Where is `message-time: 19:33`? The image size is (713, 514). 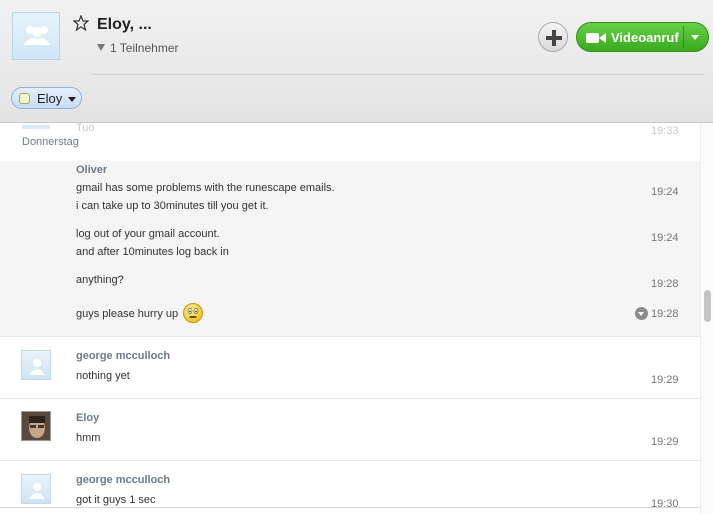
message-time: 19:33 is located at coordinates (665, 131).